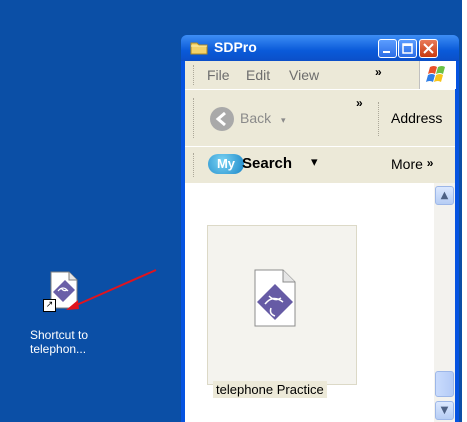 This screenshot has width=467, height=422. I want to click on minimize-button, so click(387, 48).